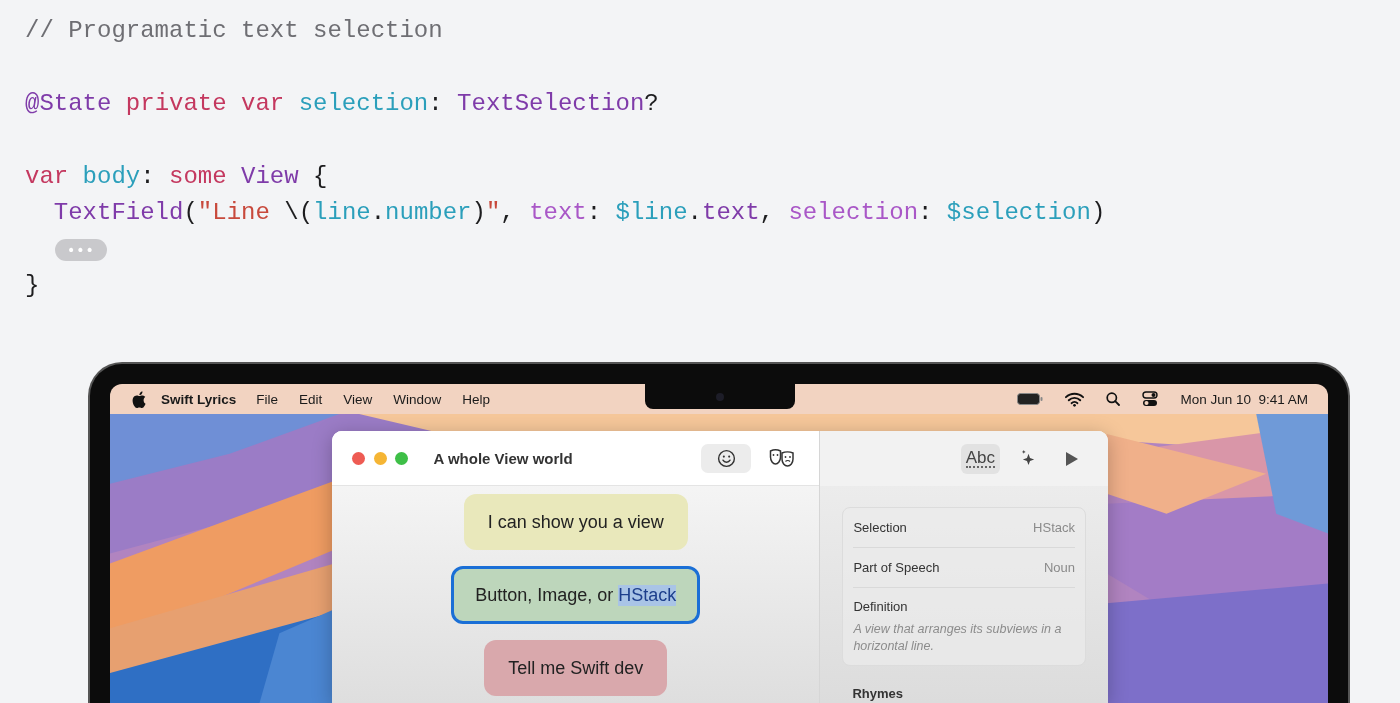 The width and height of the screenshot is (1400, 703). I want to click on switches-icon, so click(1150, 399).